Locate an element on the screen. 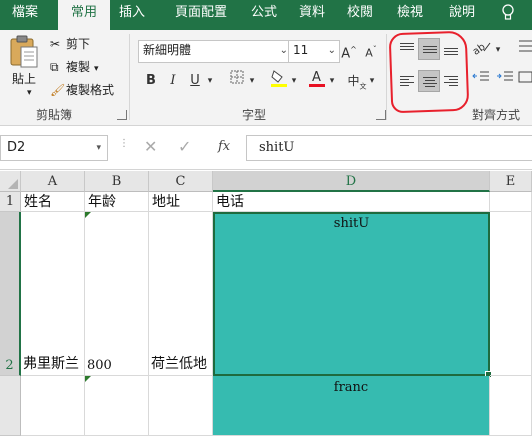  row-header-1: 1 is located at coordinates (10, 202).